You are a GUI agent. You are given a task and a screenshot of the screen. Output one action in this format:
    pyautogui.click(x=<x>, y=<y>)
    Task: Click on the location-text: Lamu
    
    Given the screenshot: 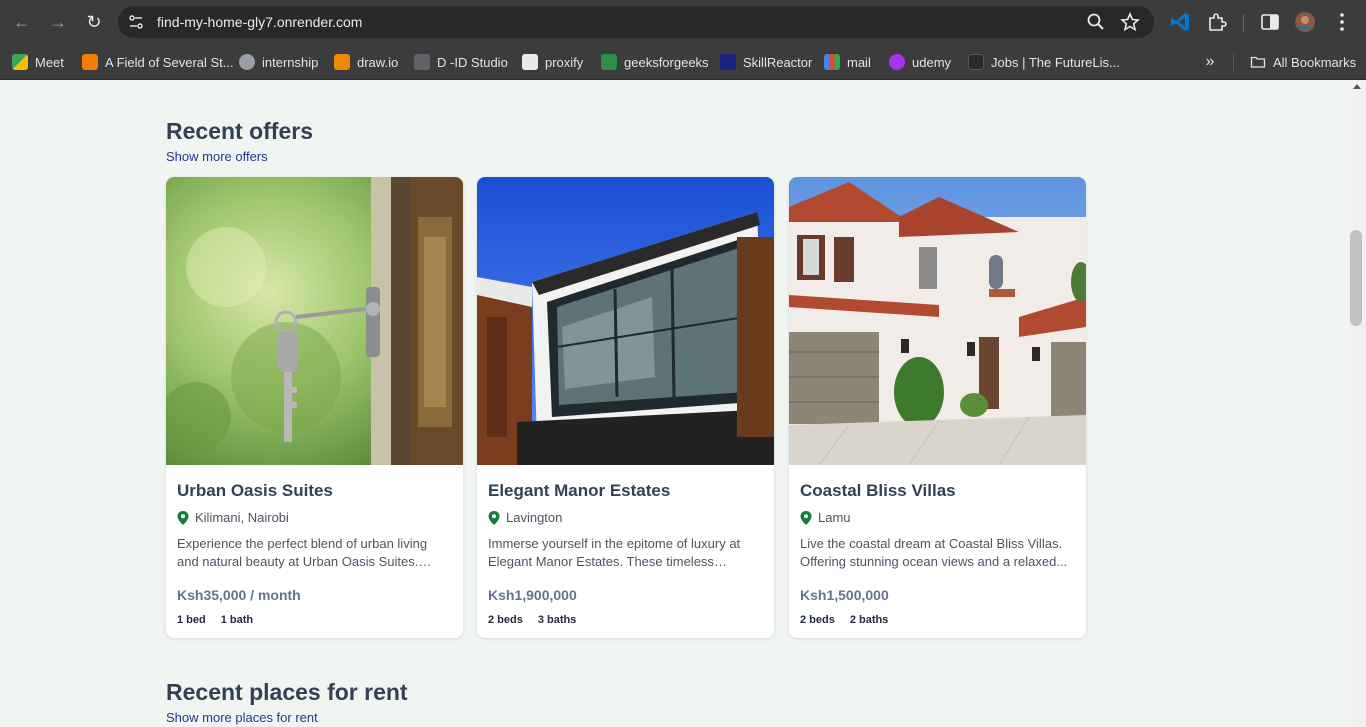 What is the action you would take?
    pyautogui.click(x=834, y=517)
    